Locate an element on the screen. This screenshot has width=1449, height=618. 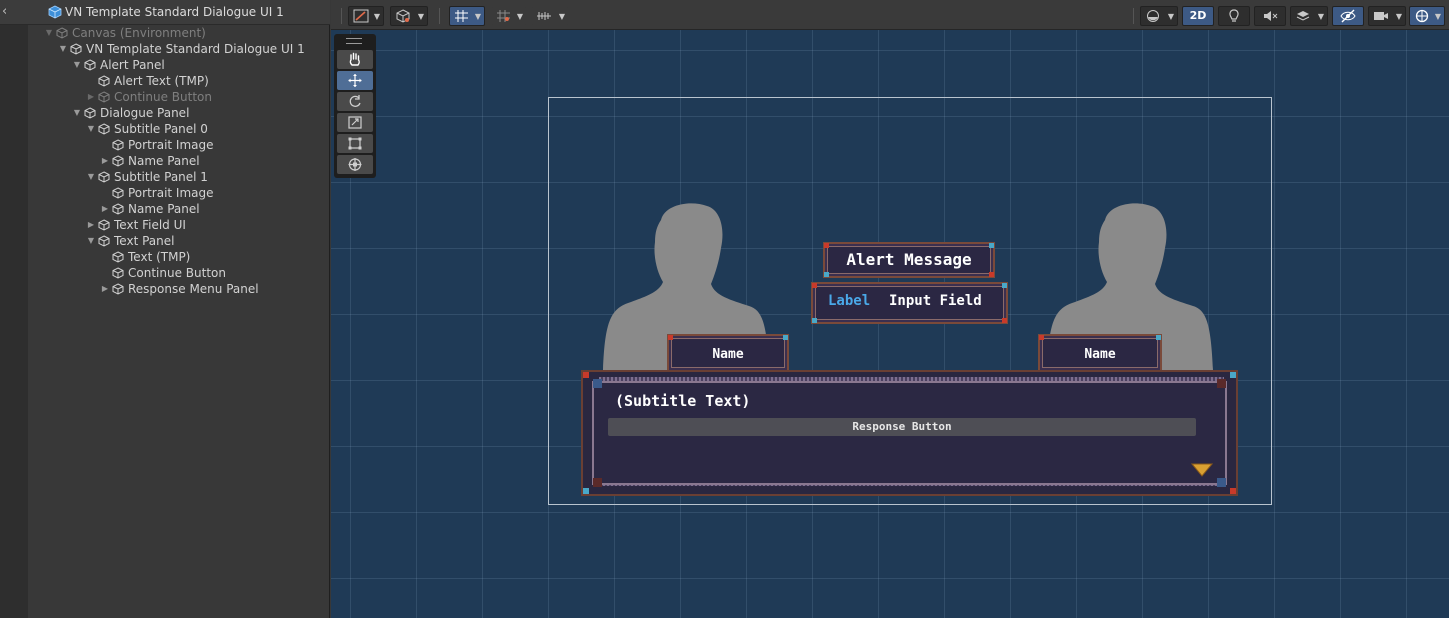
ruler-dropdown: ▼ is located at coordinates (550, 16).